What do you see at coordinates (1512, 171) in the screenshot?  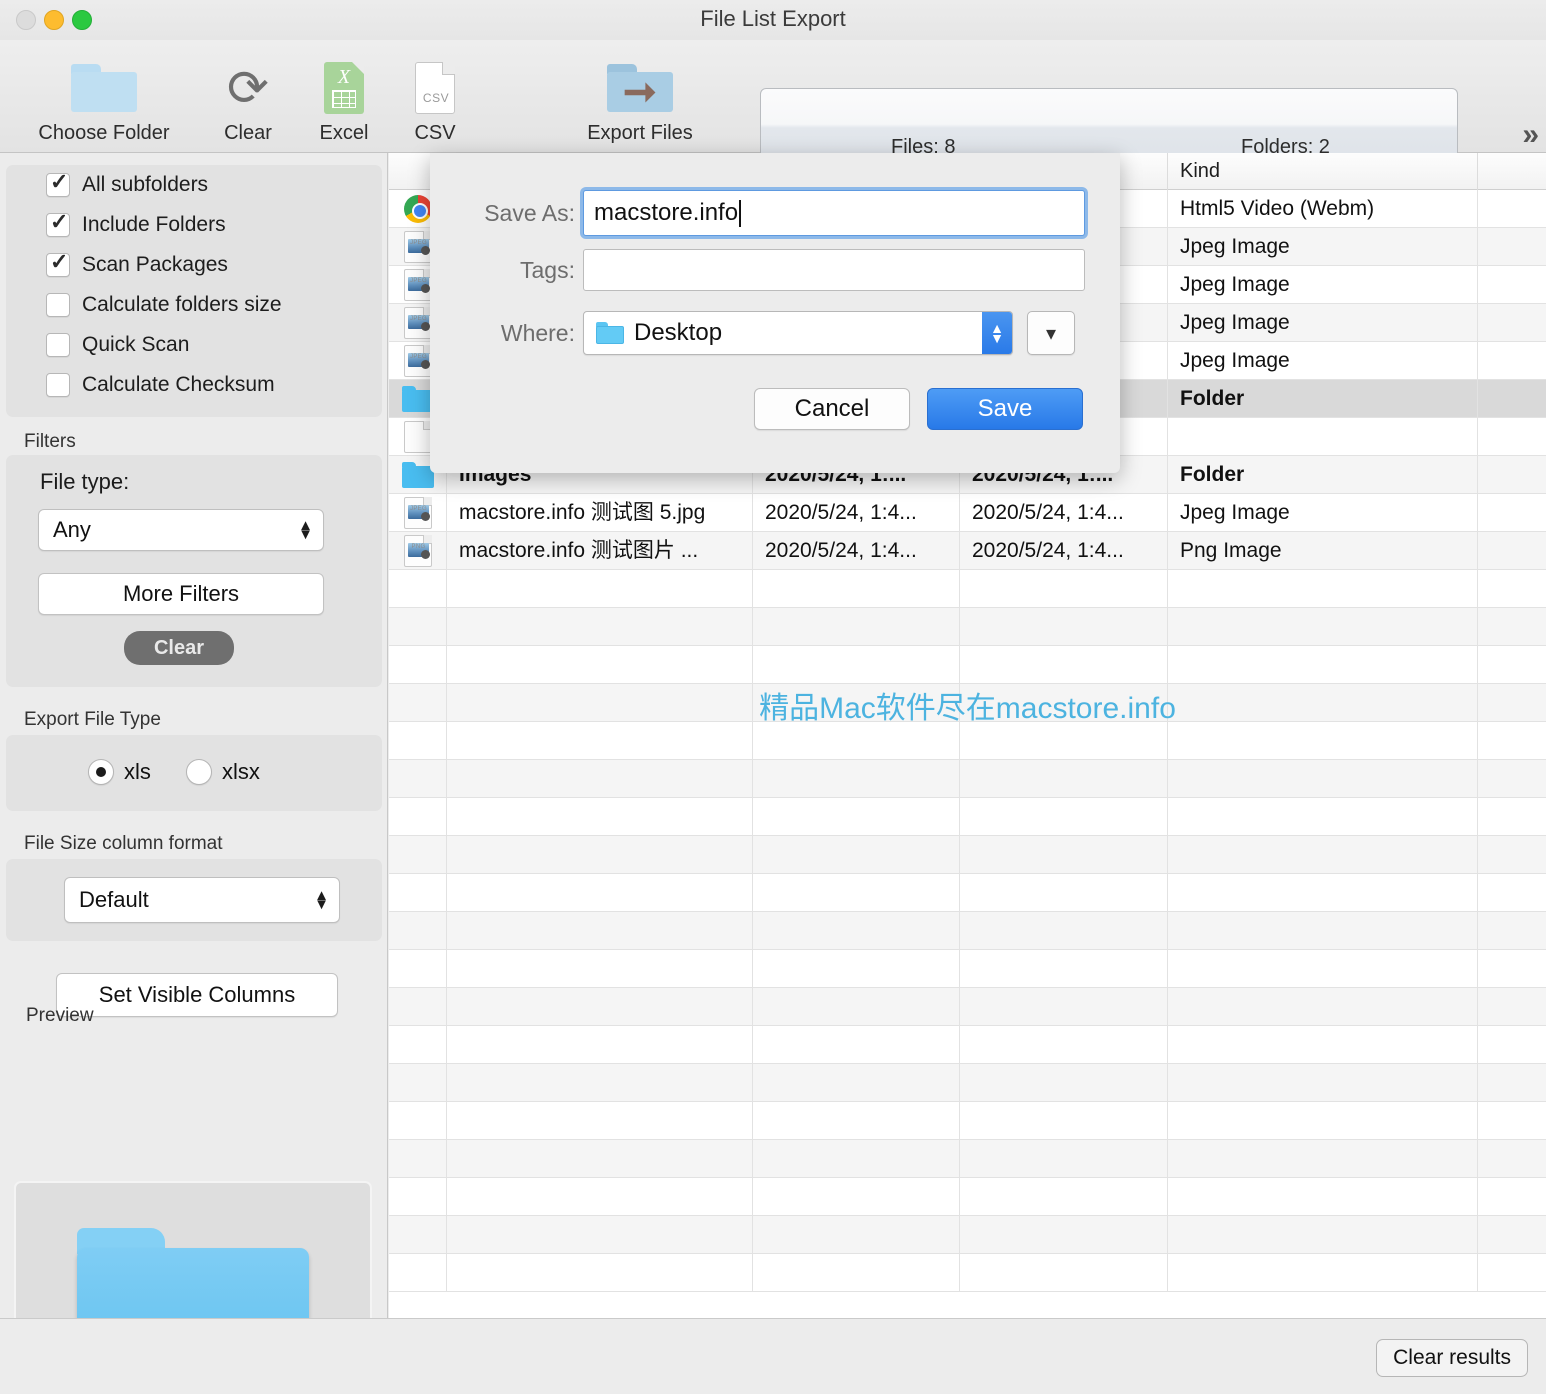 I see `column-header-extra` at bounding box center [1512, 171].